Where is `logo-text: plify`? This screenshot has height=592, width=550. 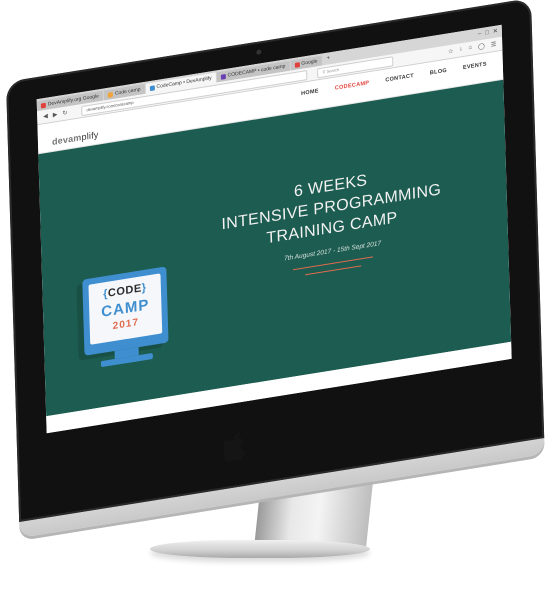 logo-text: plify is located at coordinates (90, 136).